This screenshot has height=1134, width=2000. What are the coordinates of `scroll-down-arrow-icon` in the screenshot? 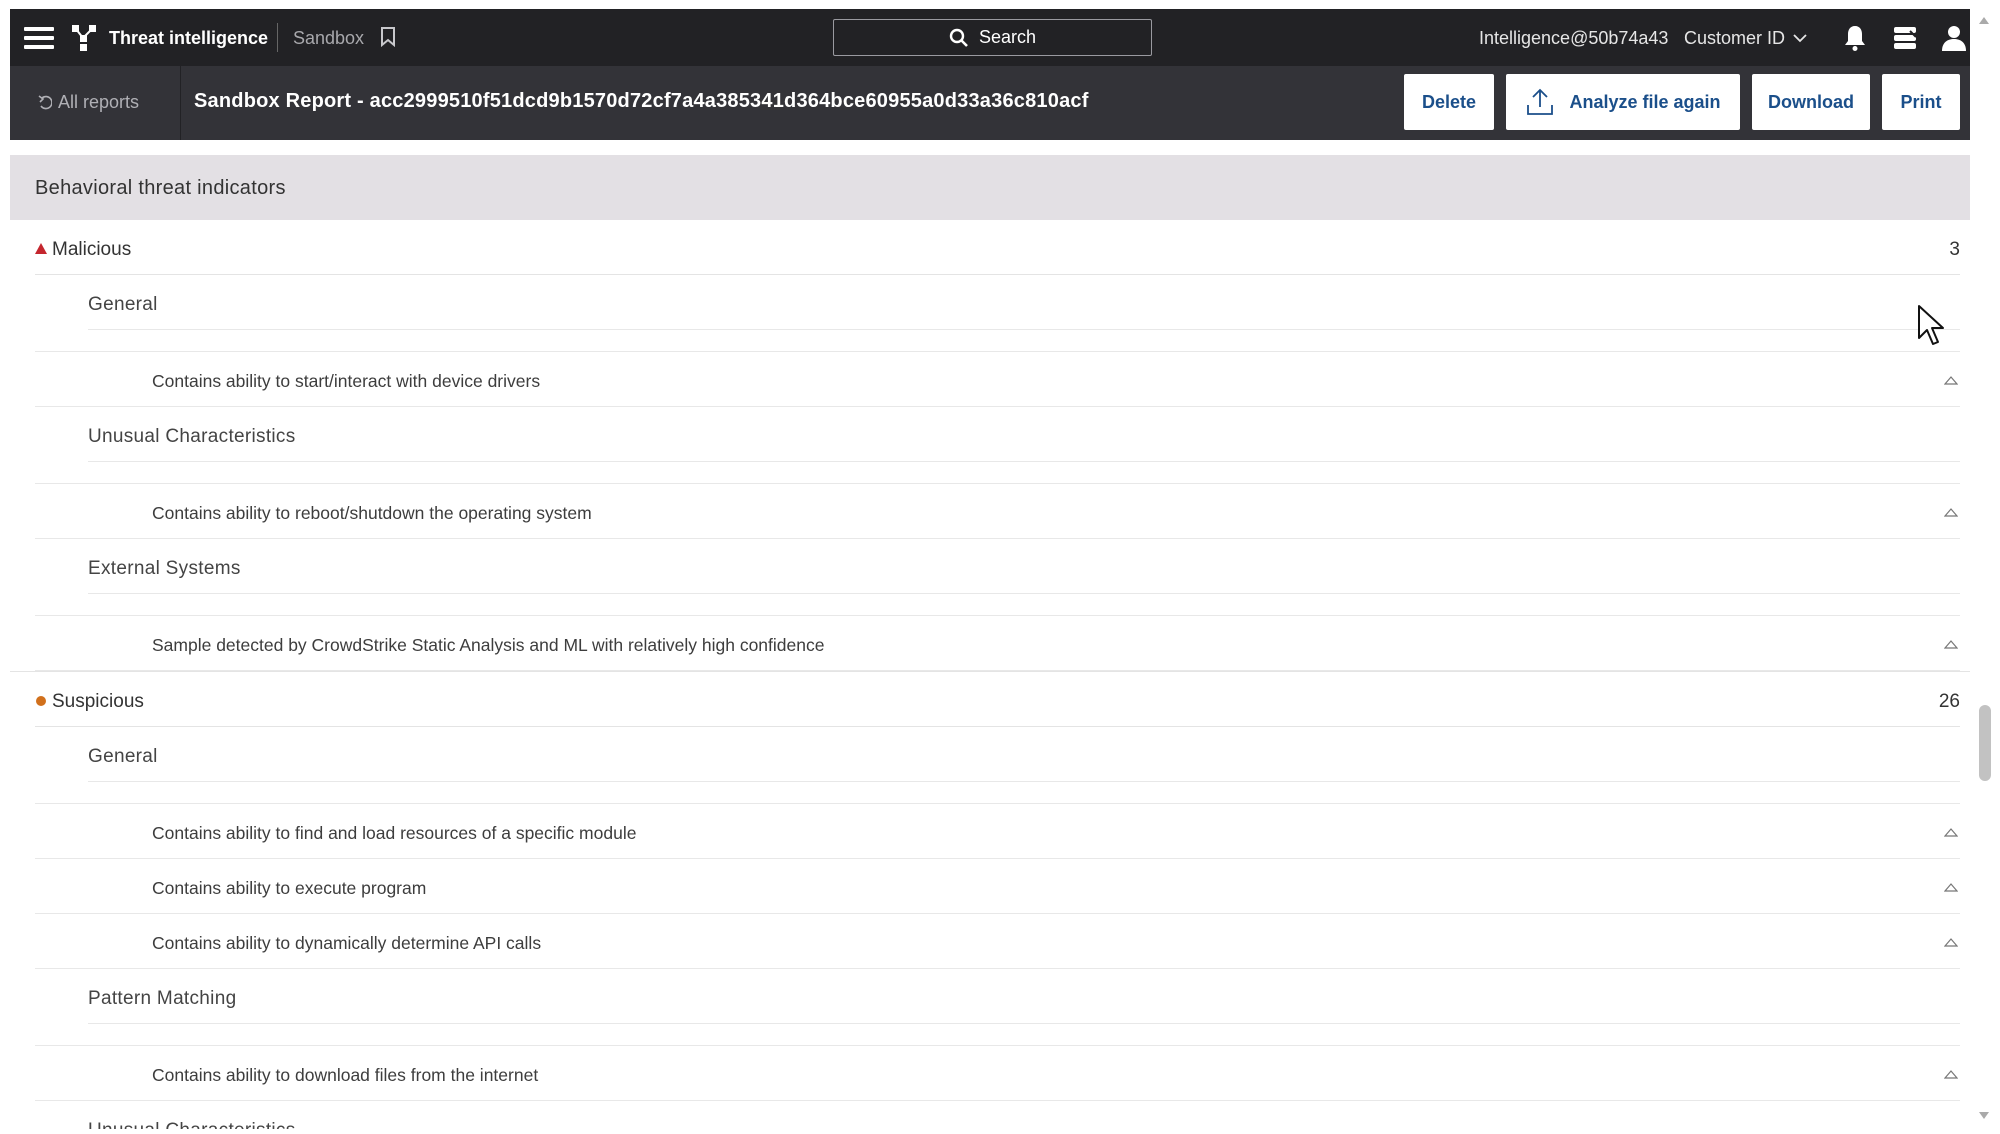 It's located at (1984, 1115).